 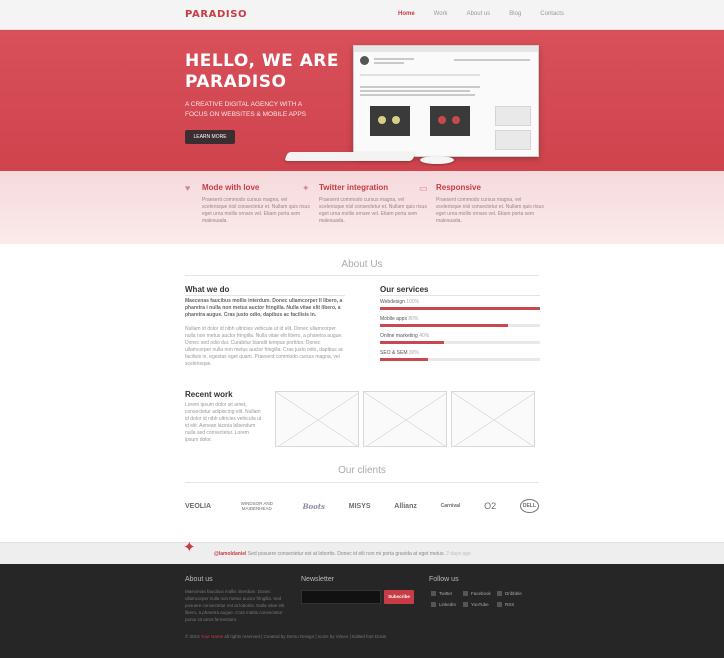 I want to click on social-link-facebook: Facebook, so click(x=477, y=594).